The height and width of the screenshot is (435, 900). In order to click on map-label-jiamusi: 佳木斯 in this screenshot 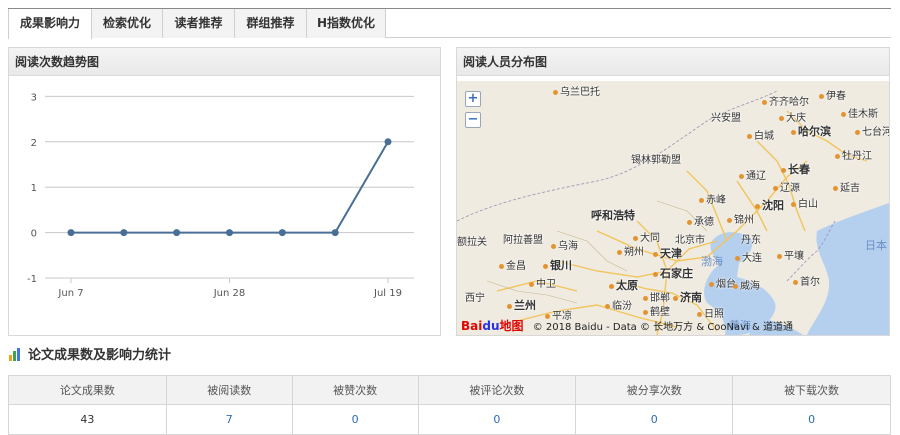, I will do `click(859, 112)`.